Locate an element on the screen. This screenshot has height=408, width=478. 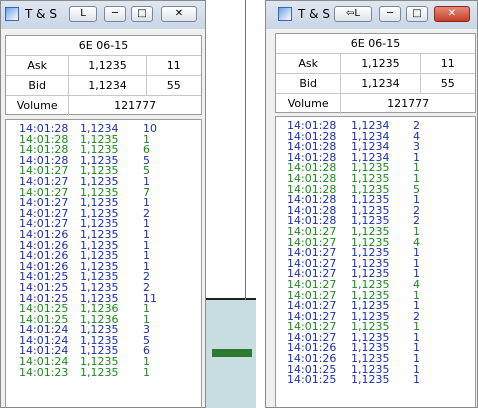
right-volume-value: 121777 is located at coordinates (408, 103).